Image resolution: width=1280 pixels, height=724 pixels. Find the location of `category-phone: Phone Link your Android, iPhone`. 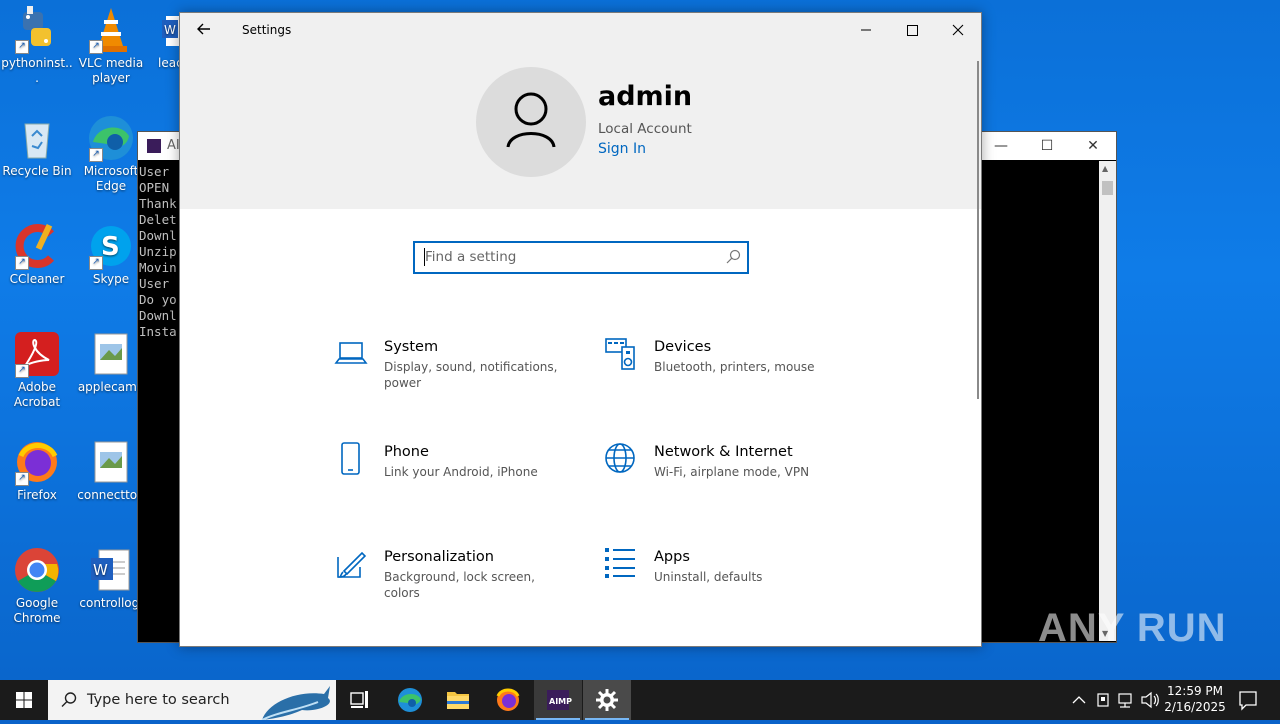

category-phone: Phone Link your Android, iPhone is located at coordinates (459, 482).